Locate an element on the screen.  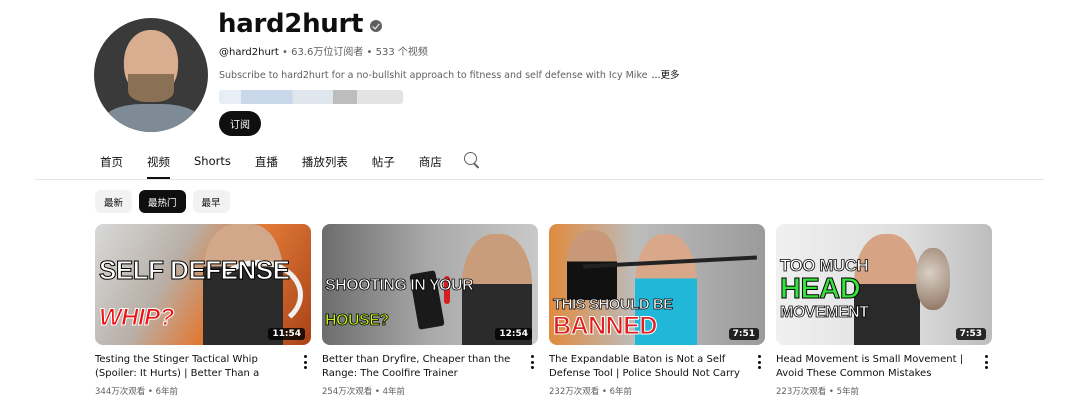
video-duration: 12:54 is located at coordinates (513, 334).